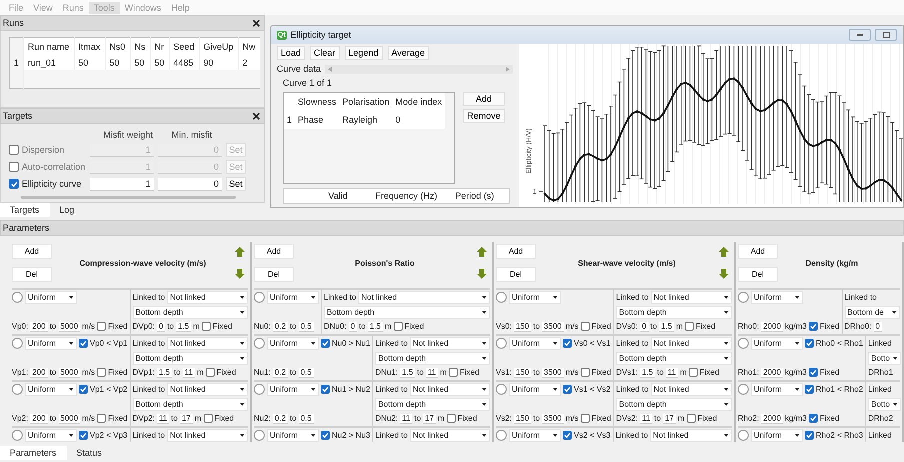  What do you see at coordinates (429, 419) in the screenshot?
I see `depth-max-field: 17` at bounding box center [429, 419].